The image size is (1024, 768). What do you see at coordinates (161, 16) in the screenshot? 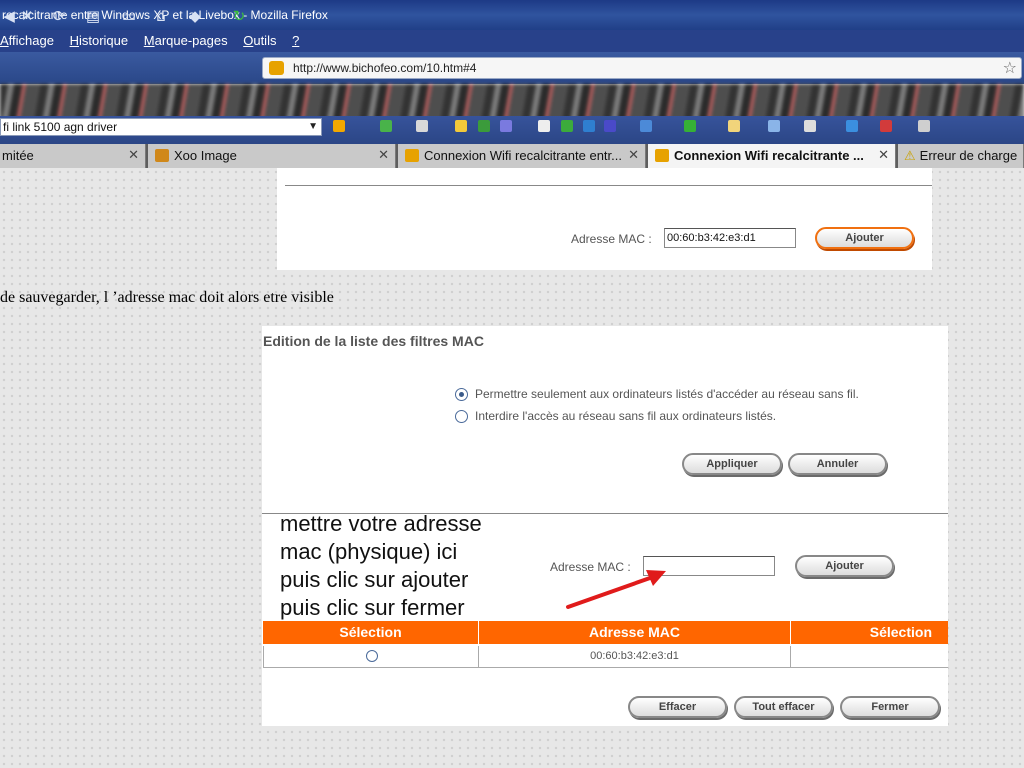
I see `home-icon: ⌂` at bounding box center [161, 16].